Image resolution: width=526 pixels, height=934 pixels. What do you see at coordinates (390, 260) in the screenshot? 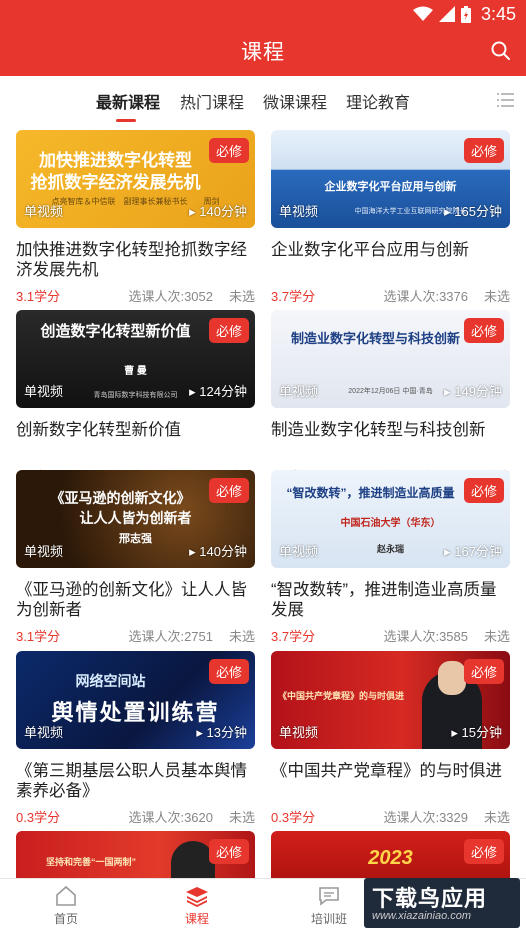
I see `course-title: 企业数字化平台应用与创新` at bounding box center [390, 260].